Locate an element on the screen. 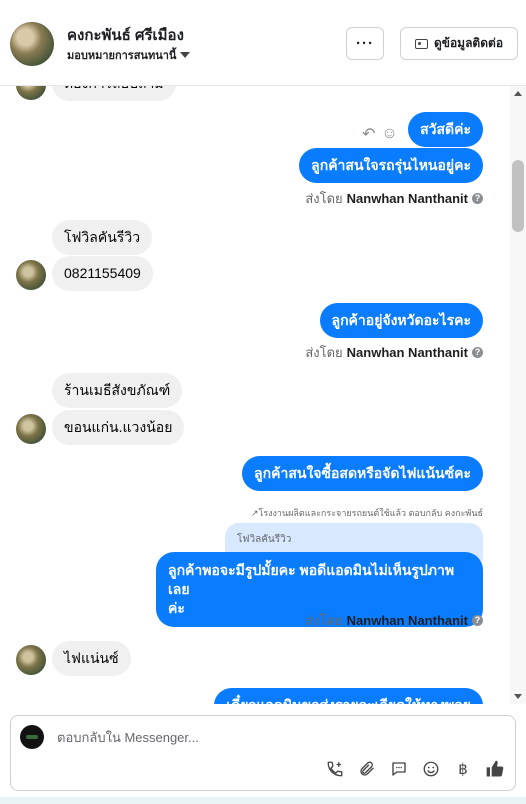 The width and height of the screenshot is (526, 804). view-contact-label: ดูข้อมูลติดต่อ is located at coordinates (468, 43).